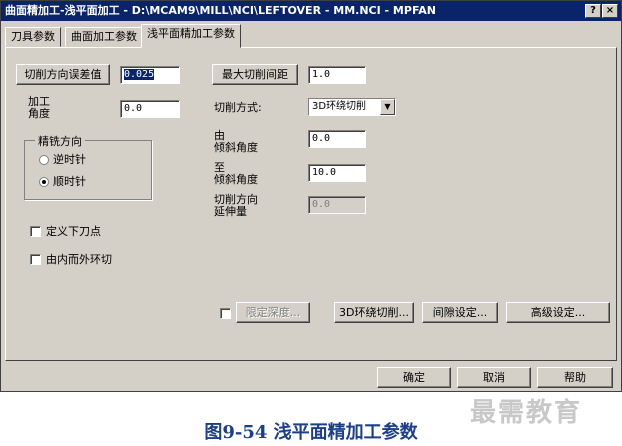 Image resolution: width=622 pixels, height=446 pixels. I want to click on close-button: ×, so click(610, 11).